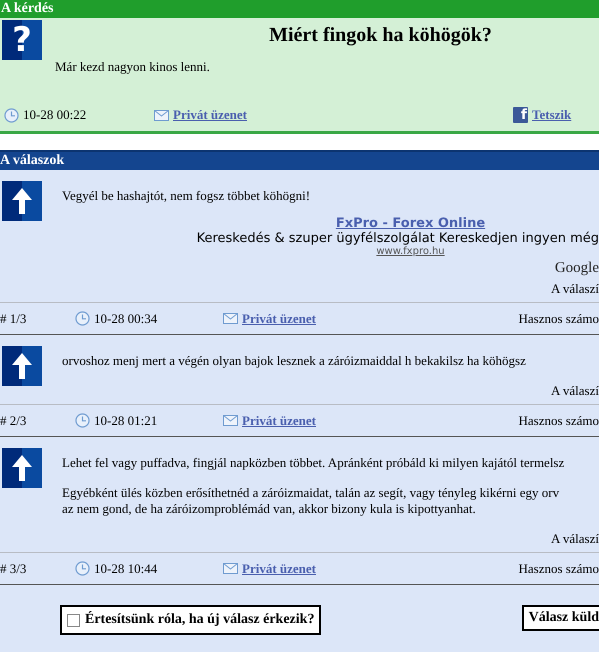  I want to click on checkbox, so click(73, 620).